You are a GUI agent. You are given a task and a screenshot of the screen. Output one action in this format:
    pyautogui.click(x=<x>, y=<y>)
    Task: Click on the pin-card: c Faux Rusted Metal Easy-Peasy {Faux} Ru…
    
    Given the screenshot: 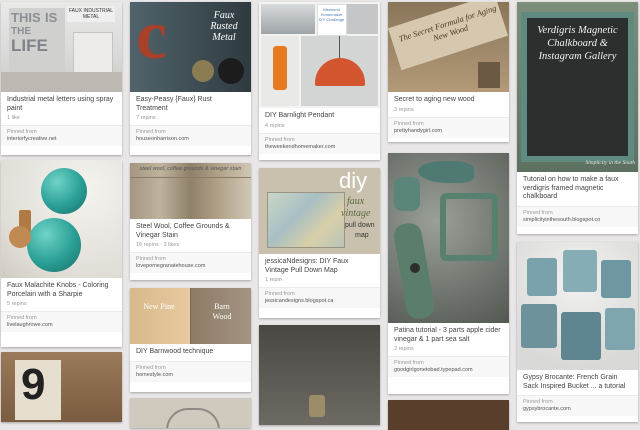 What is the action you would take?
    pyautogui.click(x=190, y=78)
    